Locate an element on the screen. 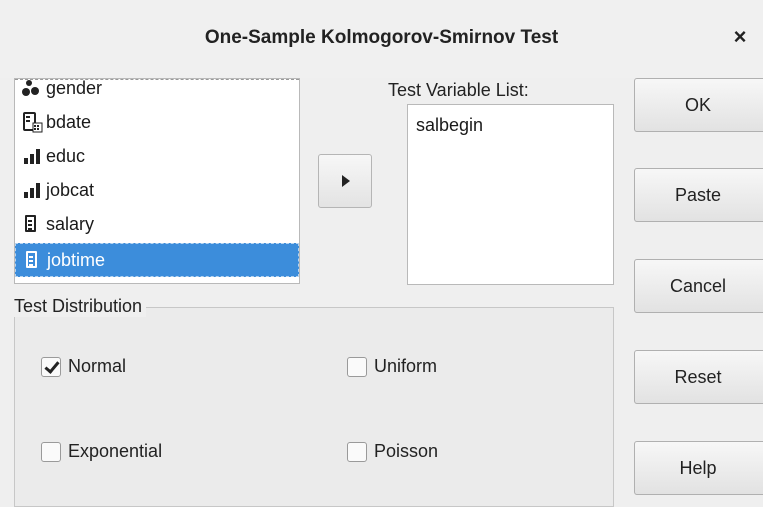 Image resolution: width=763 pixels, height=507 pixels. nominal-icon is located at coordinates (32, 89).